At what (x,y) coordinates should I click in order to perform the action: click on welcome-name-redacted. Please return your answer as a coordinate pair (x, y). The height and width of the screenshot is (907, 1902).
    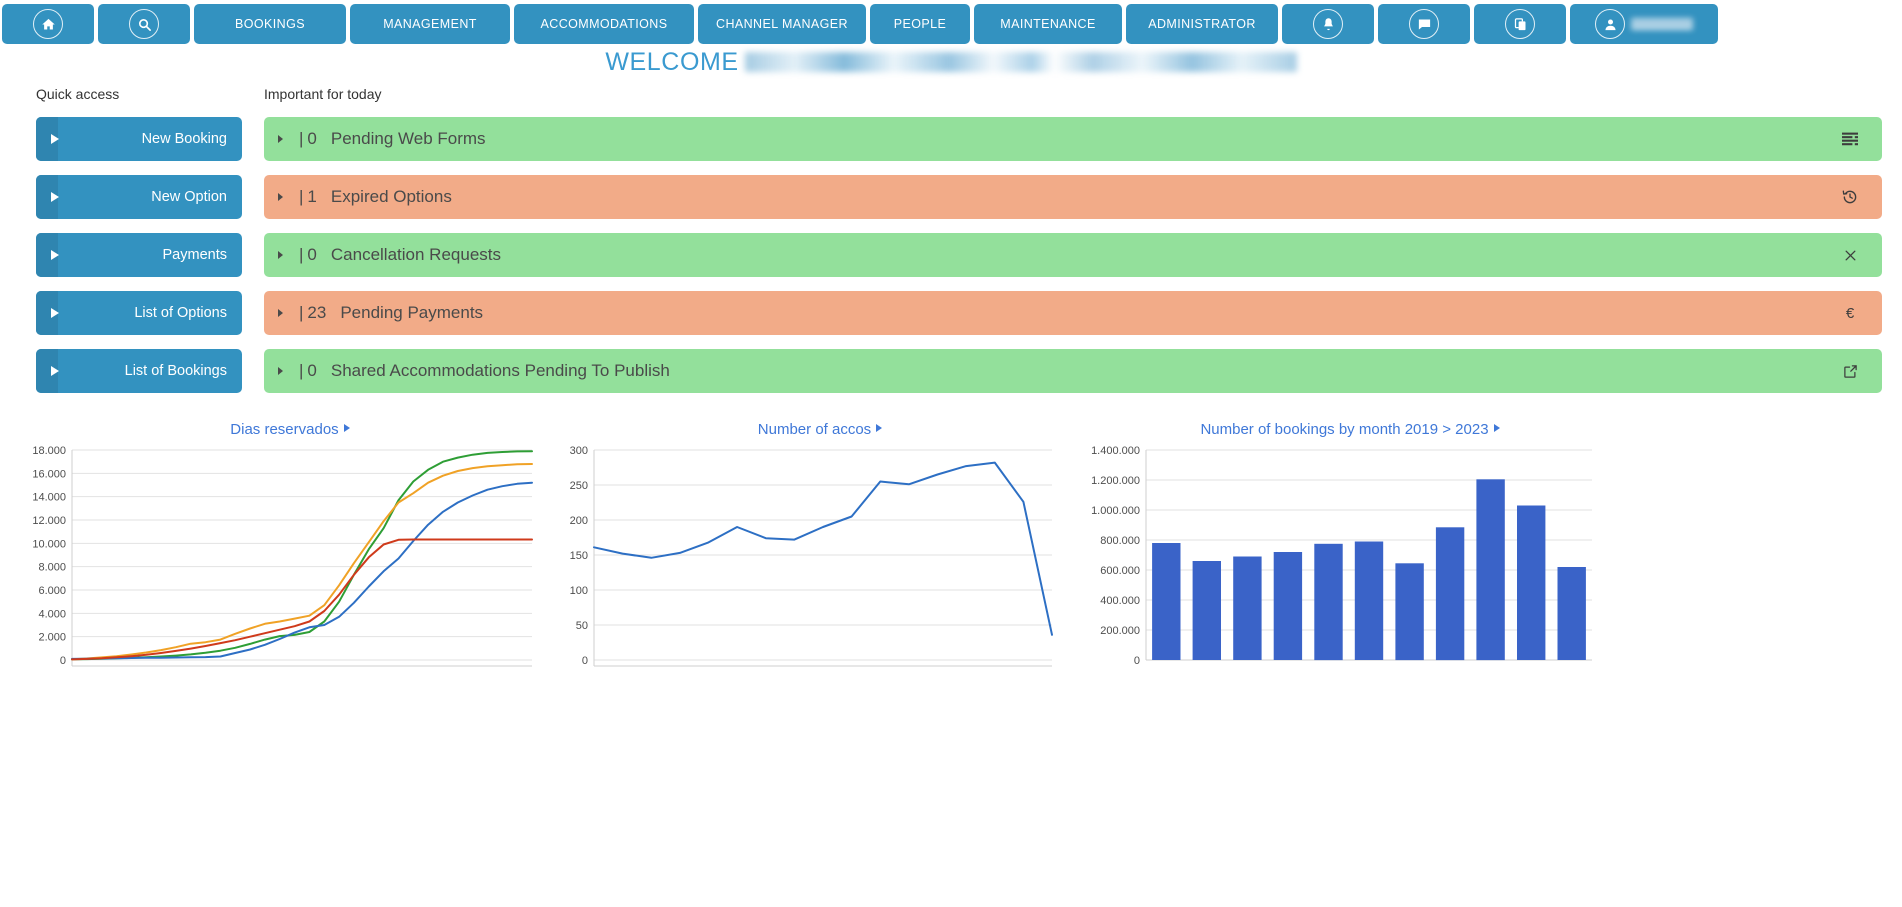
    Looking at the image, I should click on (1020, 62).